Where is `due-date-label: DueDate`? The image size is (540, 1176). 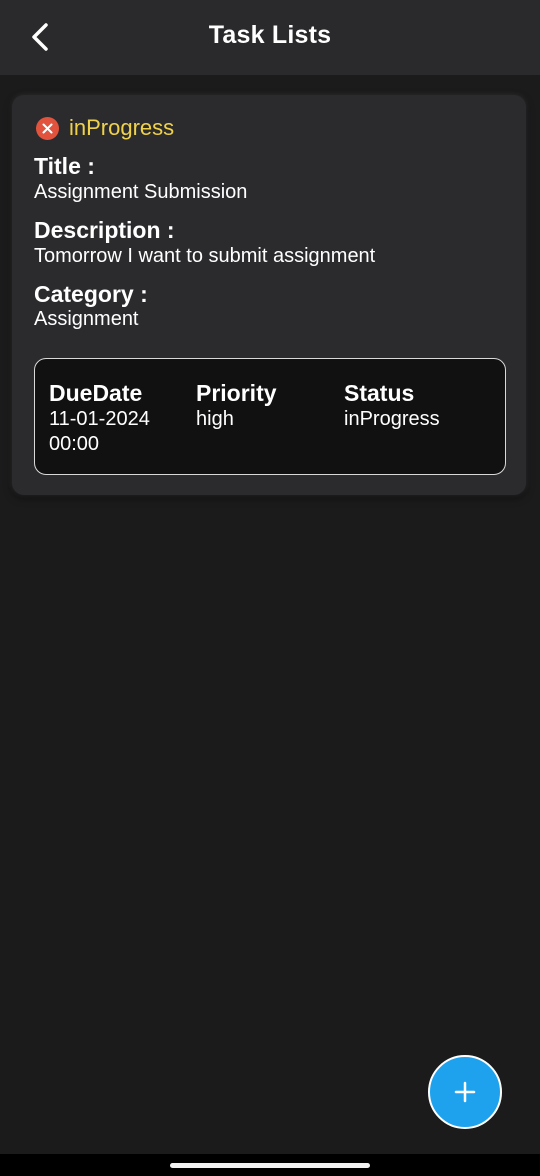
due-date-label: DueDate is located at coordinates (96, 393).